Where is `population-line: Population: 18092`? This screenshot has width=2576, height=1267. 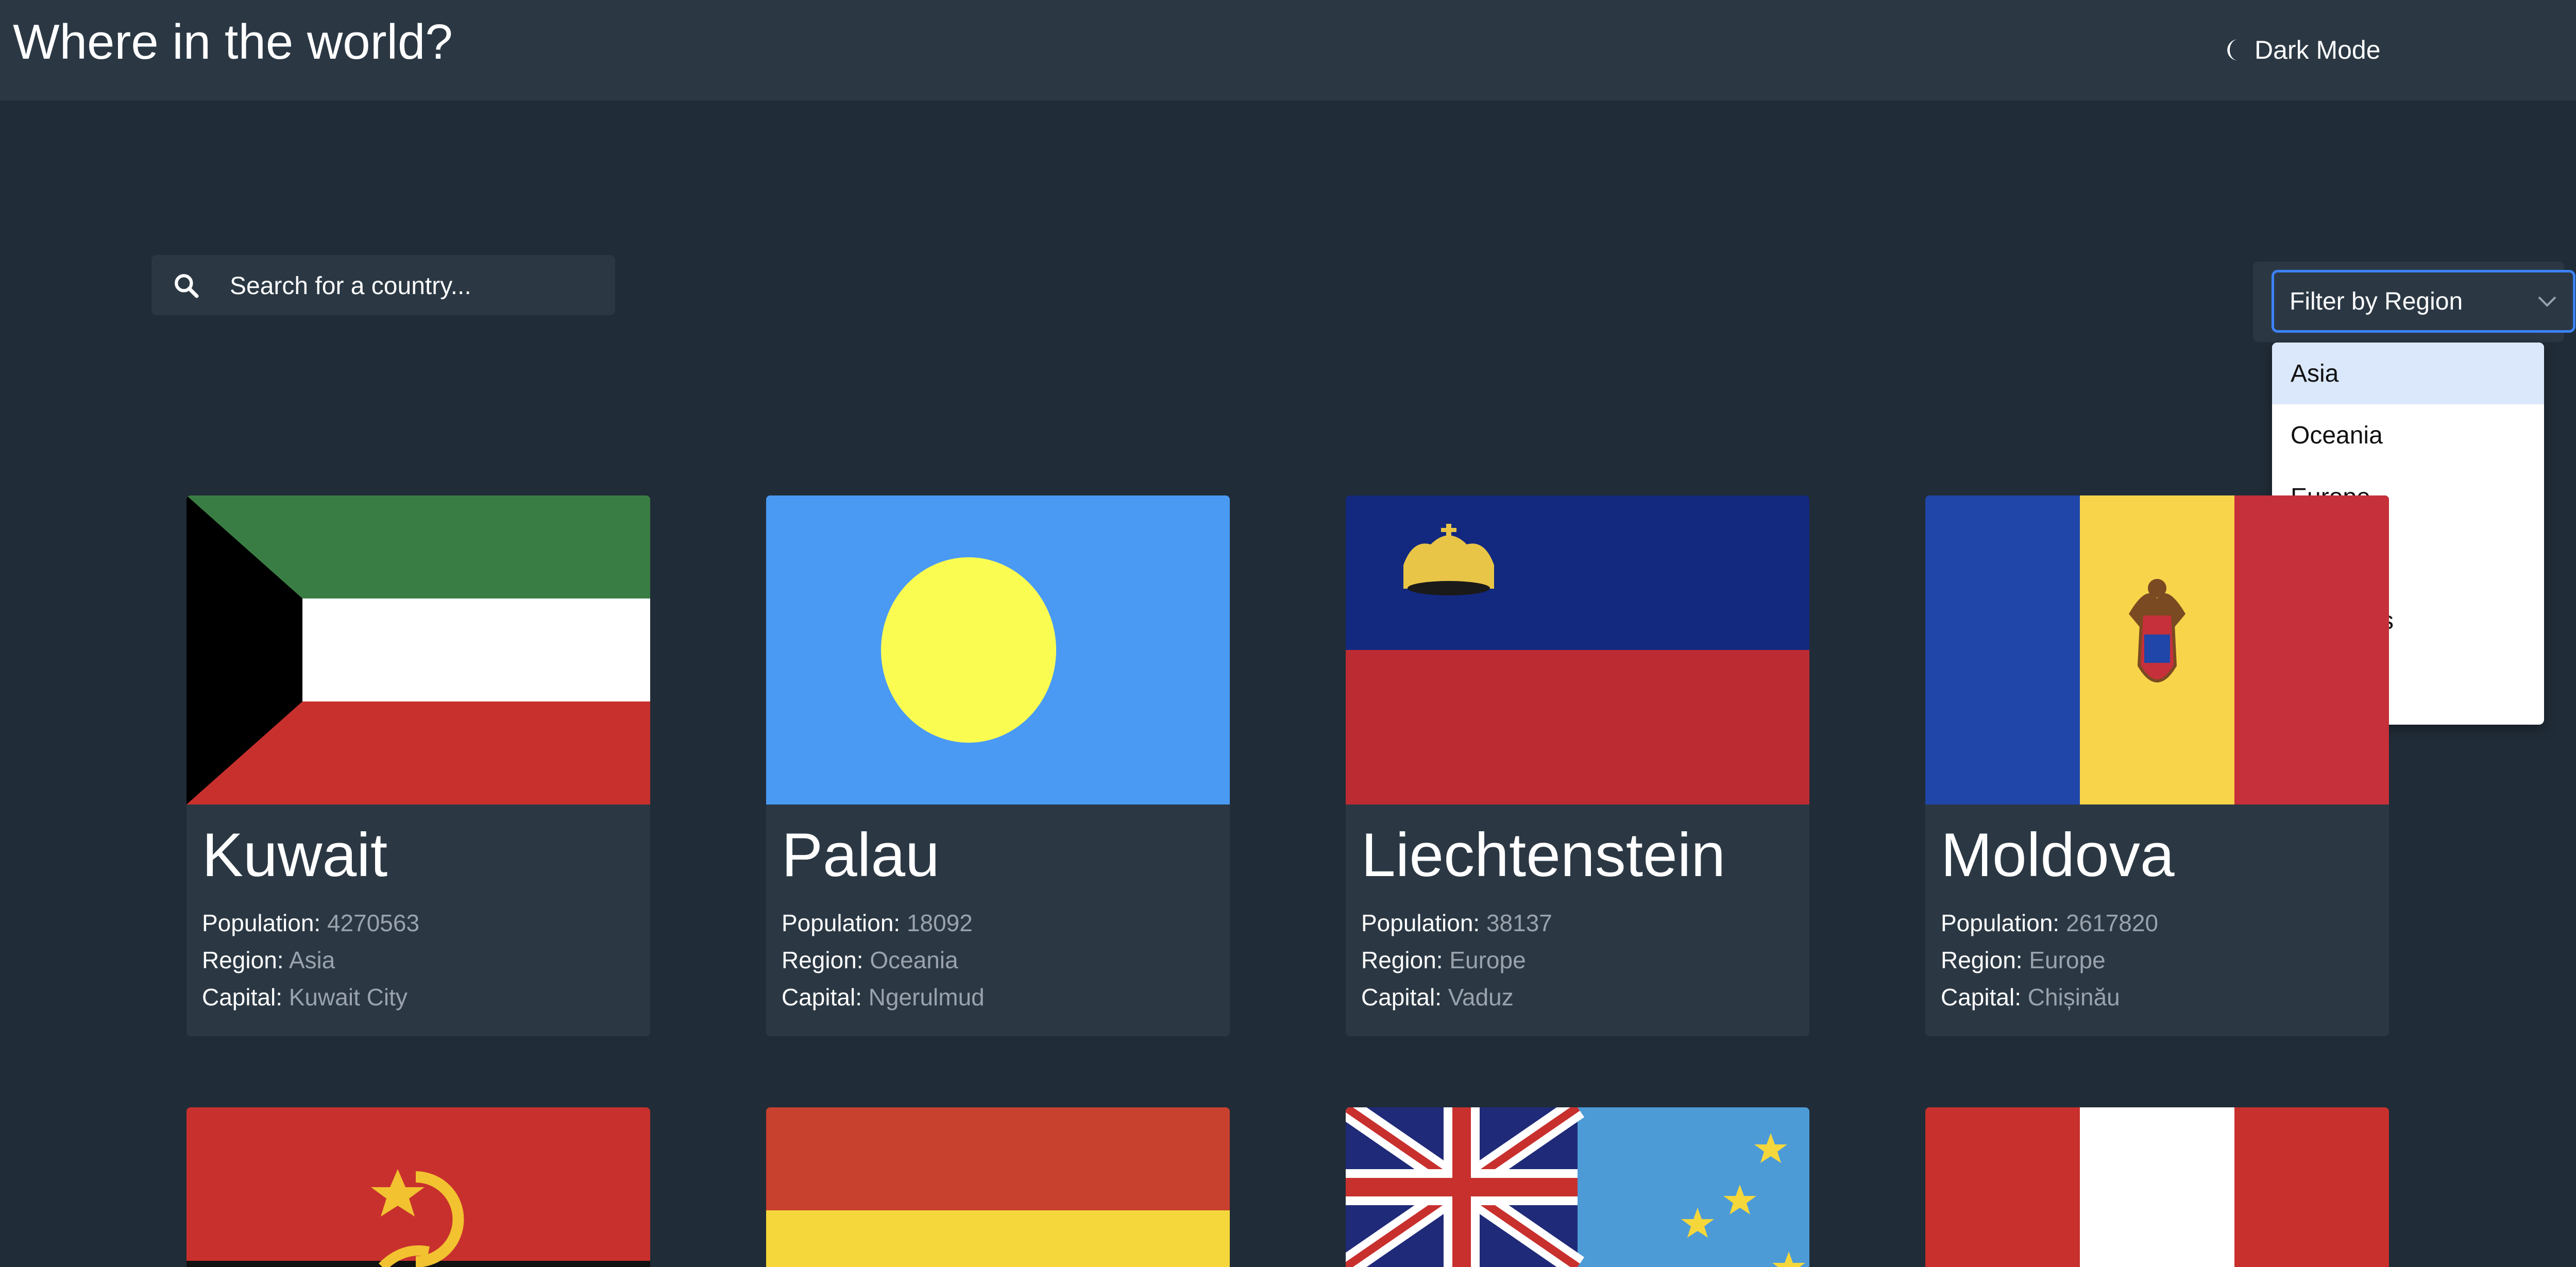 population-line: Population: 18092 is located at coordinates (877, 923).